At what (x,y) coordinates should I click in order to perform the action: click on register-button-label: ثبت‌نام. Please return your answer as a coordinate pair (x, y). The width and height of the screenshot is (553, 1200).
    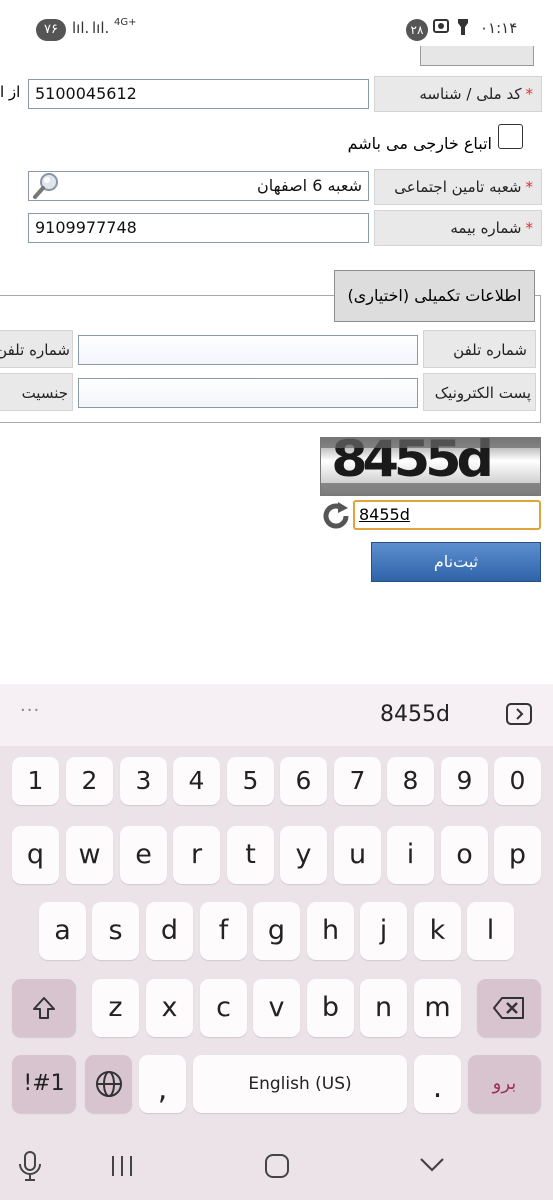
    Looking at the image, I should click on (456, 561).